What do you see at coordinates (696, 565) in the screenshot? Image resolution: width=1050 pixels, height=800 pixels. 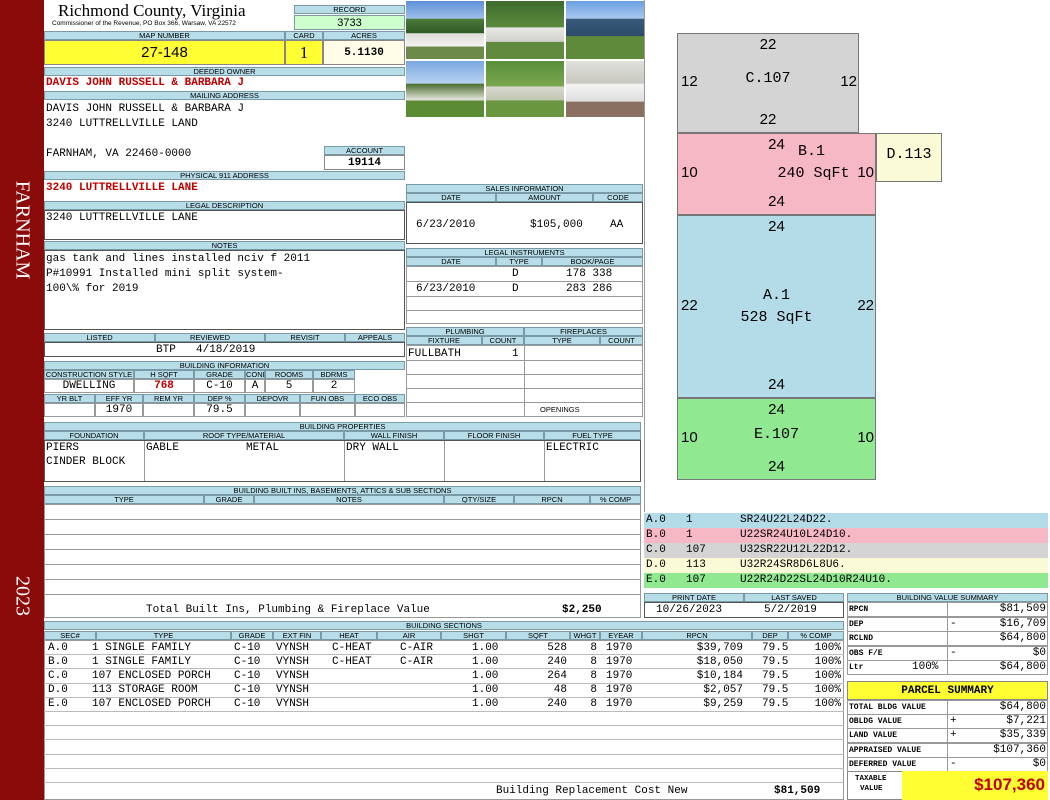 I see `legend-n-3: 113` at bounding box center [696, 565].